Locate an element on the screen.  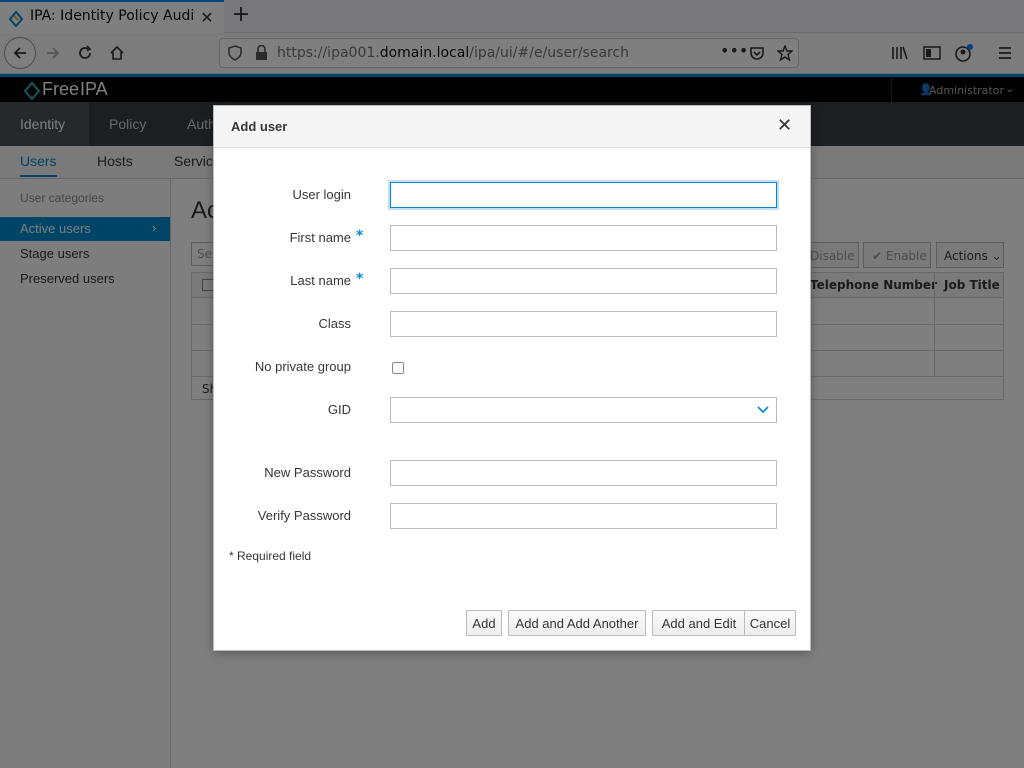
dialog-header: Add user ✕ is located at coordinates (512, 127).